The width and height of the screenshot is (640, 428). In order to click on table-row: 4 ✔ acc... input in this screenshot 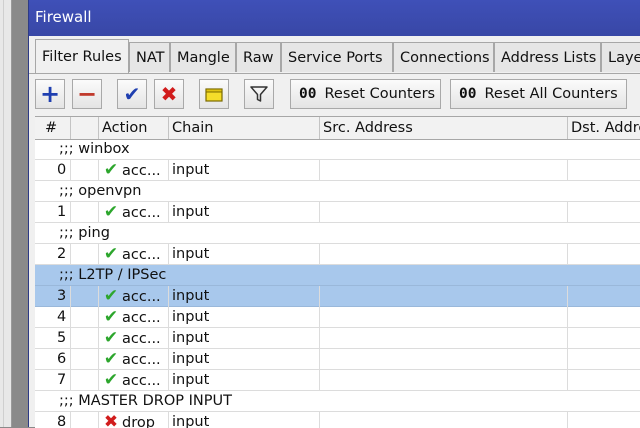, I will do `click(337, 317)`.